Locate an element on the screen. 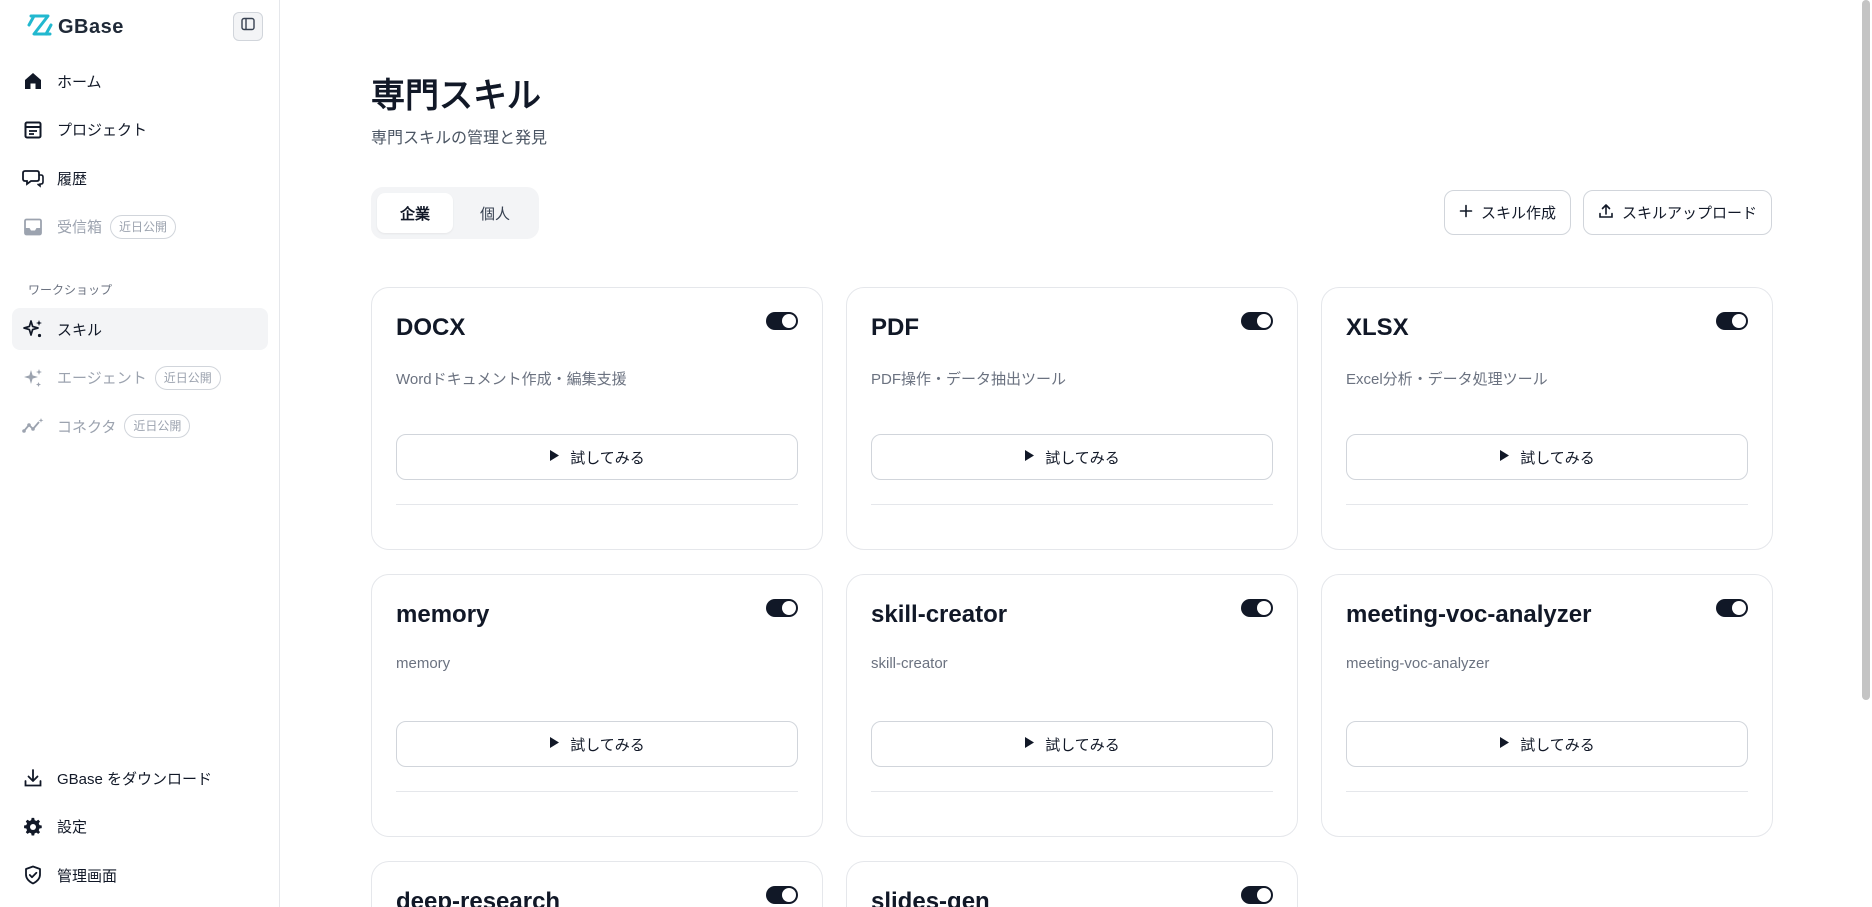 This screenshot has height=907, width=1872. sidebar-item-label: コネクタ is located at coordinates (87, 427).